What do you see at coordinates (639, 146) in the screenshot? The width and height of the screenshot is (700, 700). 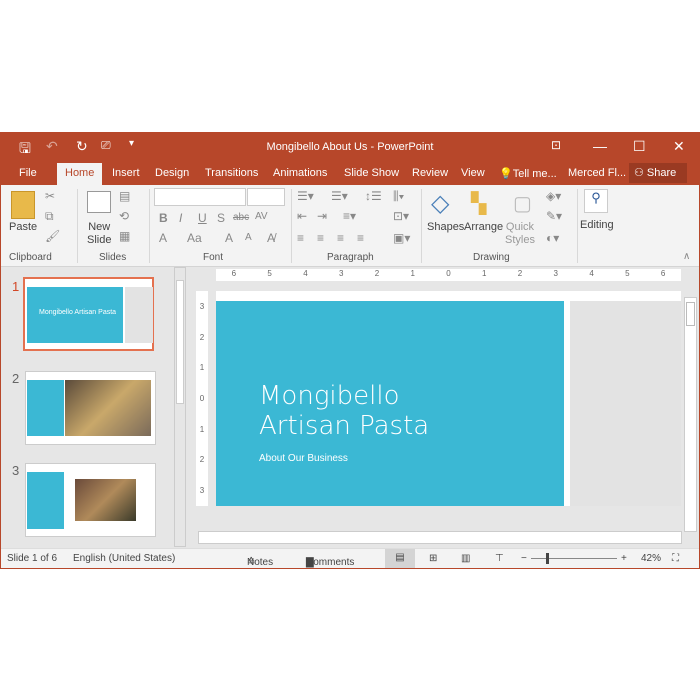 I see `maximize-button: ☐` at bounding box center [639, 146].